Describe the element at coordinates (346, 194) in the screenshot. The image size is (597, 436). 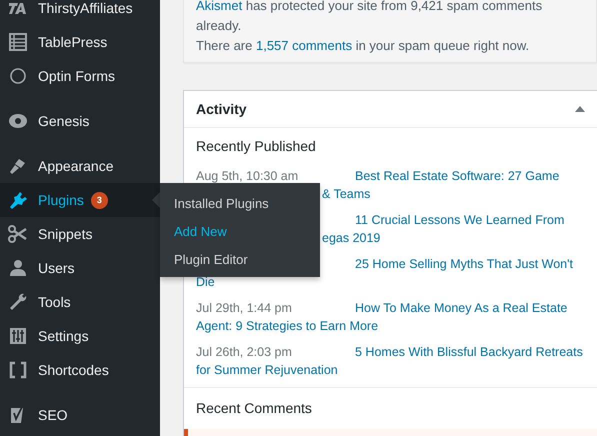
I see `post-title-link: & Teams` at that location.